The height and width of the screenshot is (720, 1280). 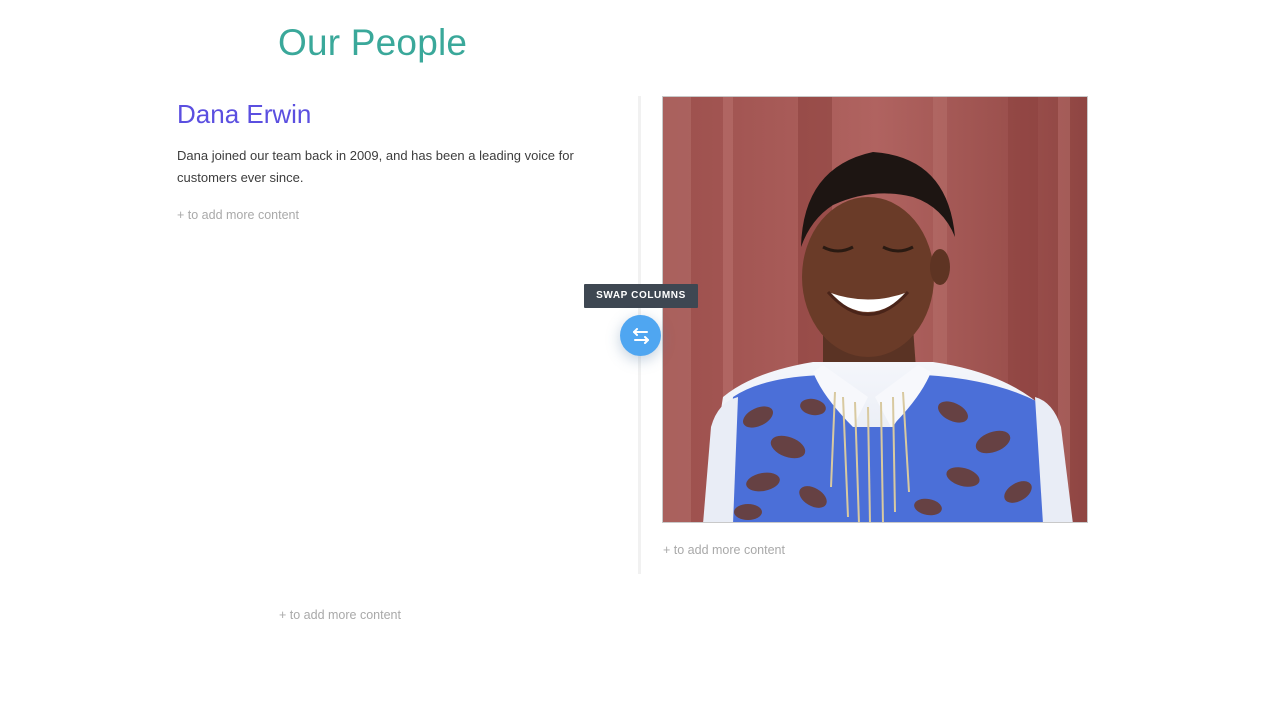 I want to click on add-content-left: + to add more content, so click(x=382, y=215).